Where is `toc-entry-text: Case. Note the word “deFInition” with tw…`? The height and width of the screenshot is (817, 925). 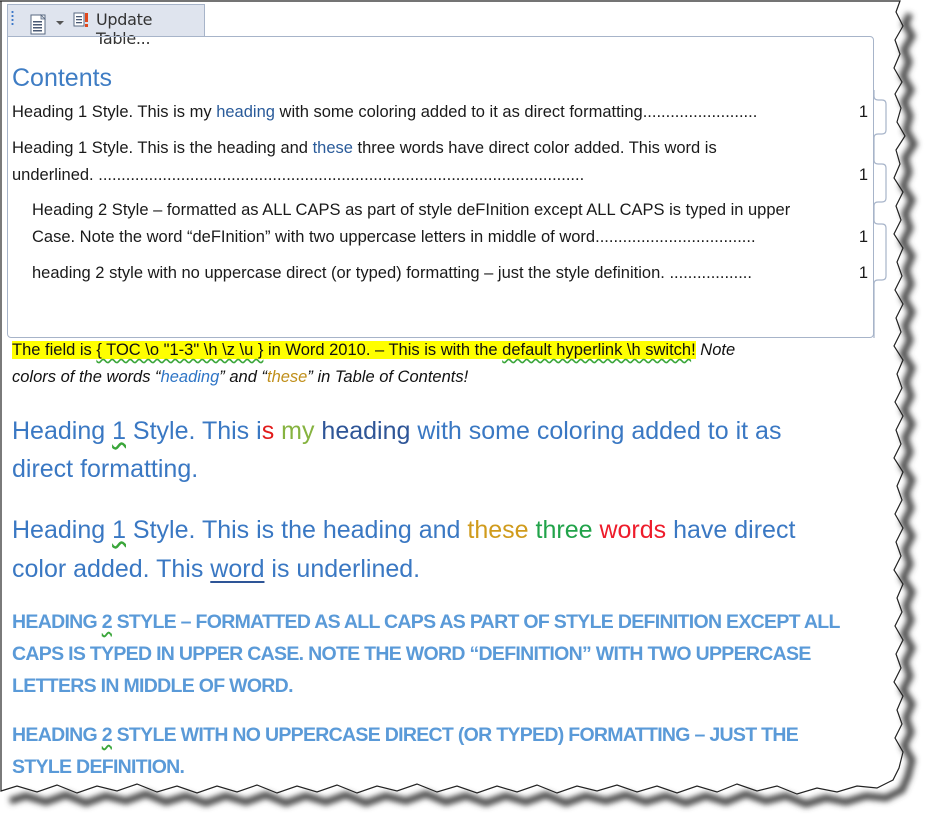 toc-entry-text: Case. Note the word “deFInition” with tw… is located at coordinates (316, 237).